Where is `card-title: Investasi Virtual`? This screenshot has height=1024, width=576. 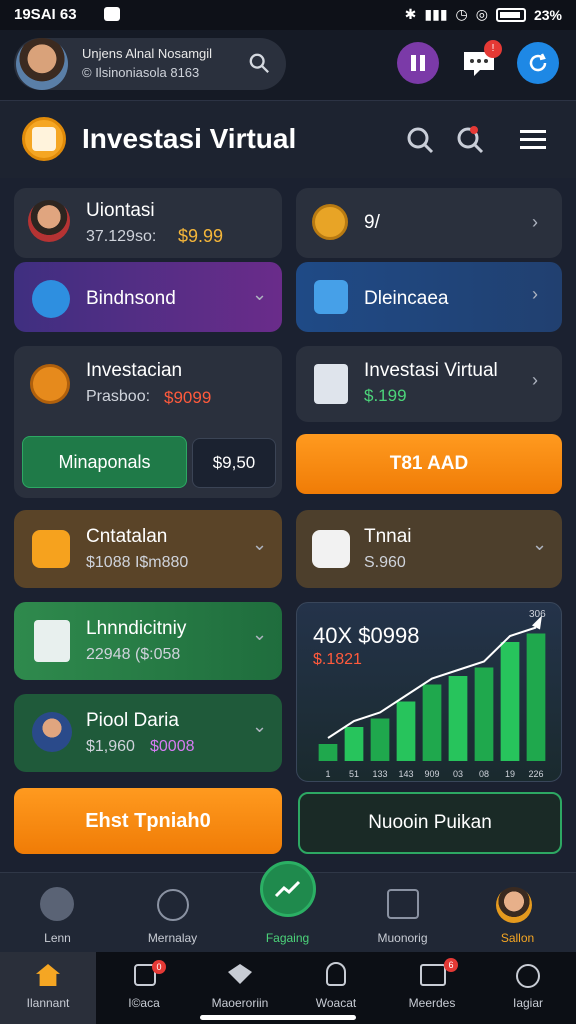
card-title: Investasi Virtual is located at coordinates (431, 370).